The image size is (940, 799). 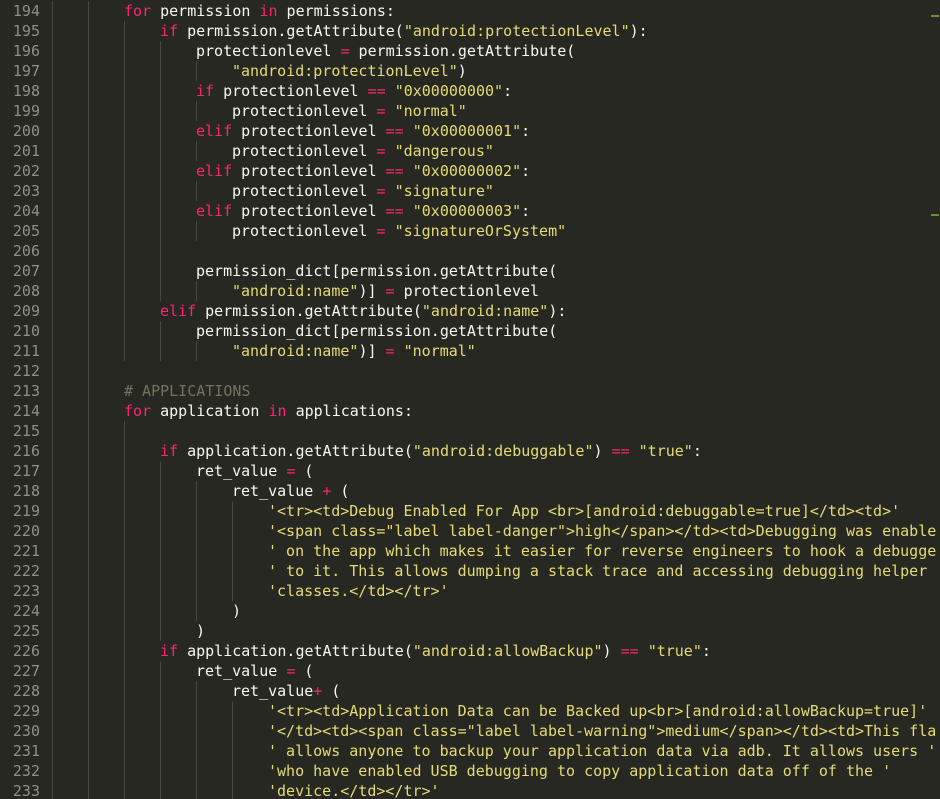 I want to click on code-line: 215, so click(x=470, y=431).